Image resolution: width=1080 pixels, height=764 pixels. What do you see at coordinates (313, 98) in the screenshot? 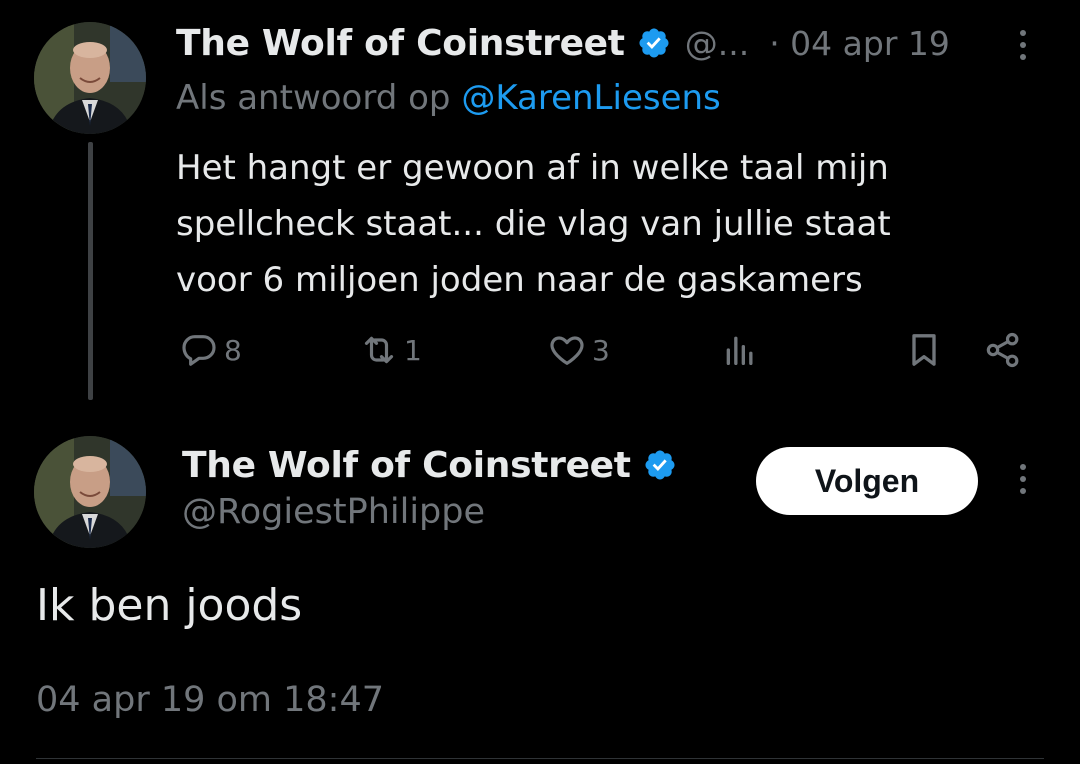
I see `reply-prefix: Als antwoord op` at bounding box center [313, 98].